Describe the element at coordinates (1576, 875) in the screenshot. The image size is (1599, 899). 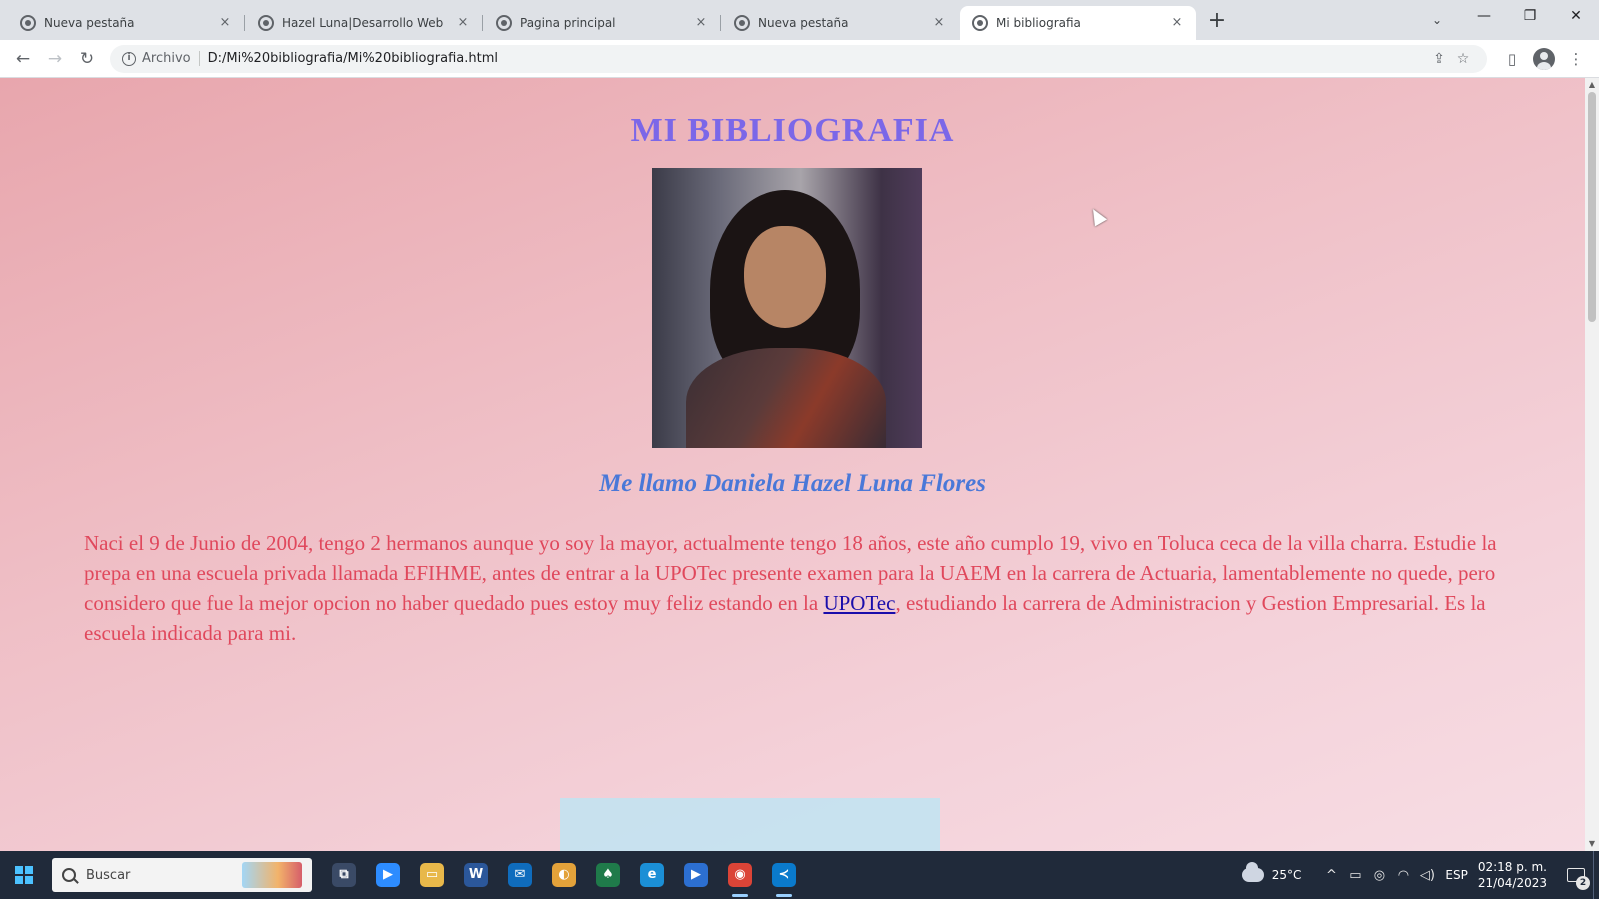
I see `notification-center-button: 2` at that location.